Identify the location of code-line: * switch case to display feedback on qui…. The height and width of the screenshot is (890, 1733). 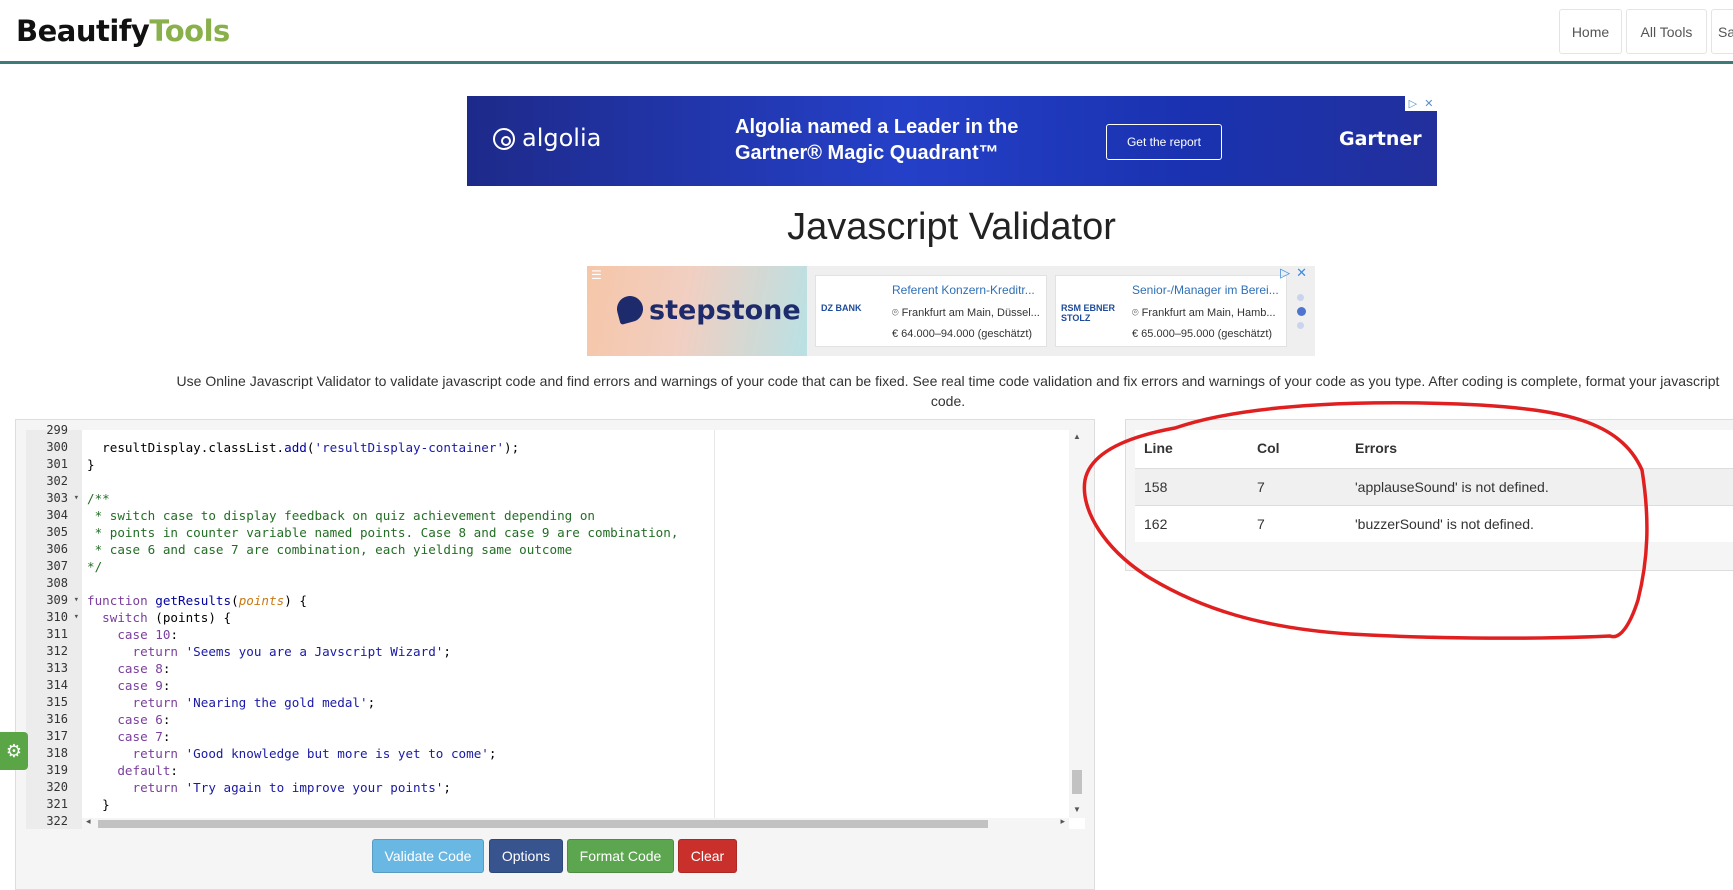
(341, 515).